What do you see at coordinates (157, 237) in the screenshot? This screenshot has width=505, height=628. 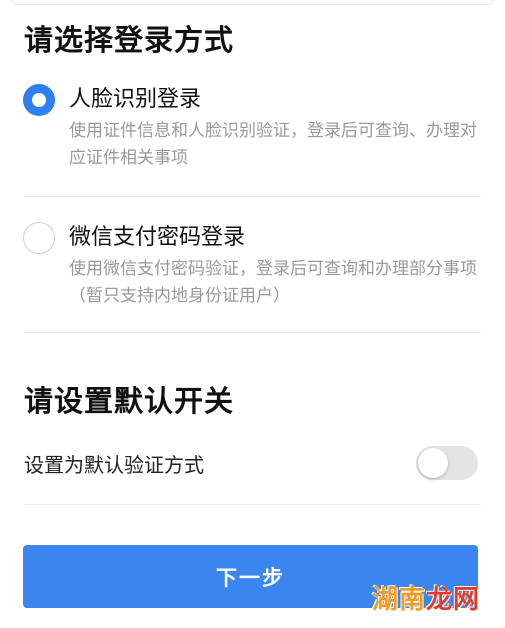 I see `option-title: 微信支付密码登录` at bounding box center [157, 237].